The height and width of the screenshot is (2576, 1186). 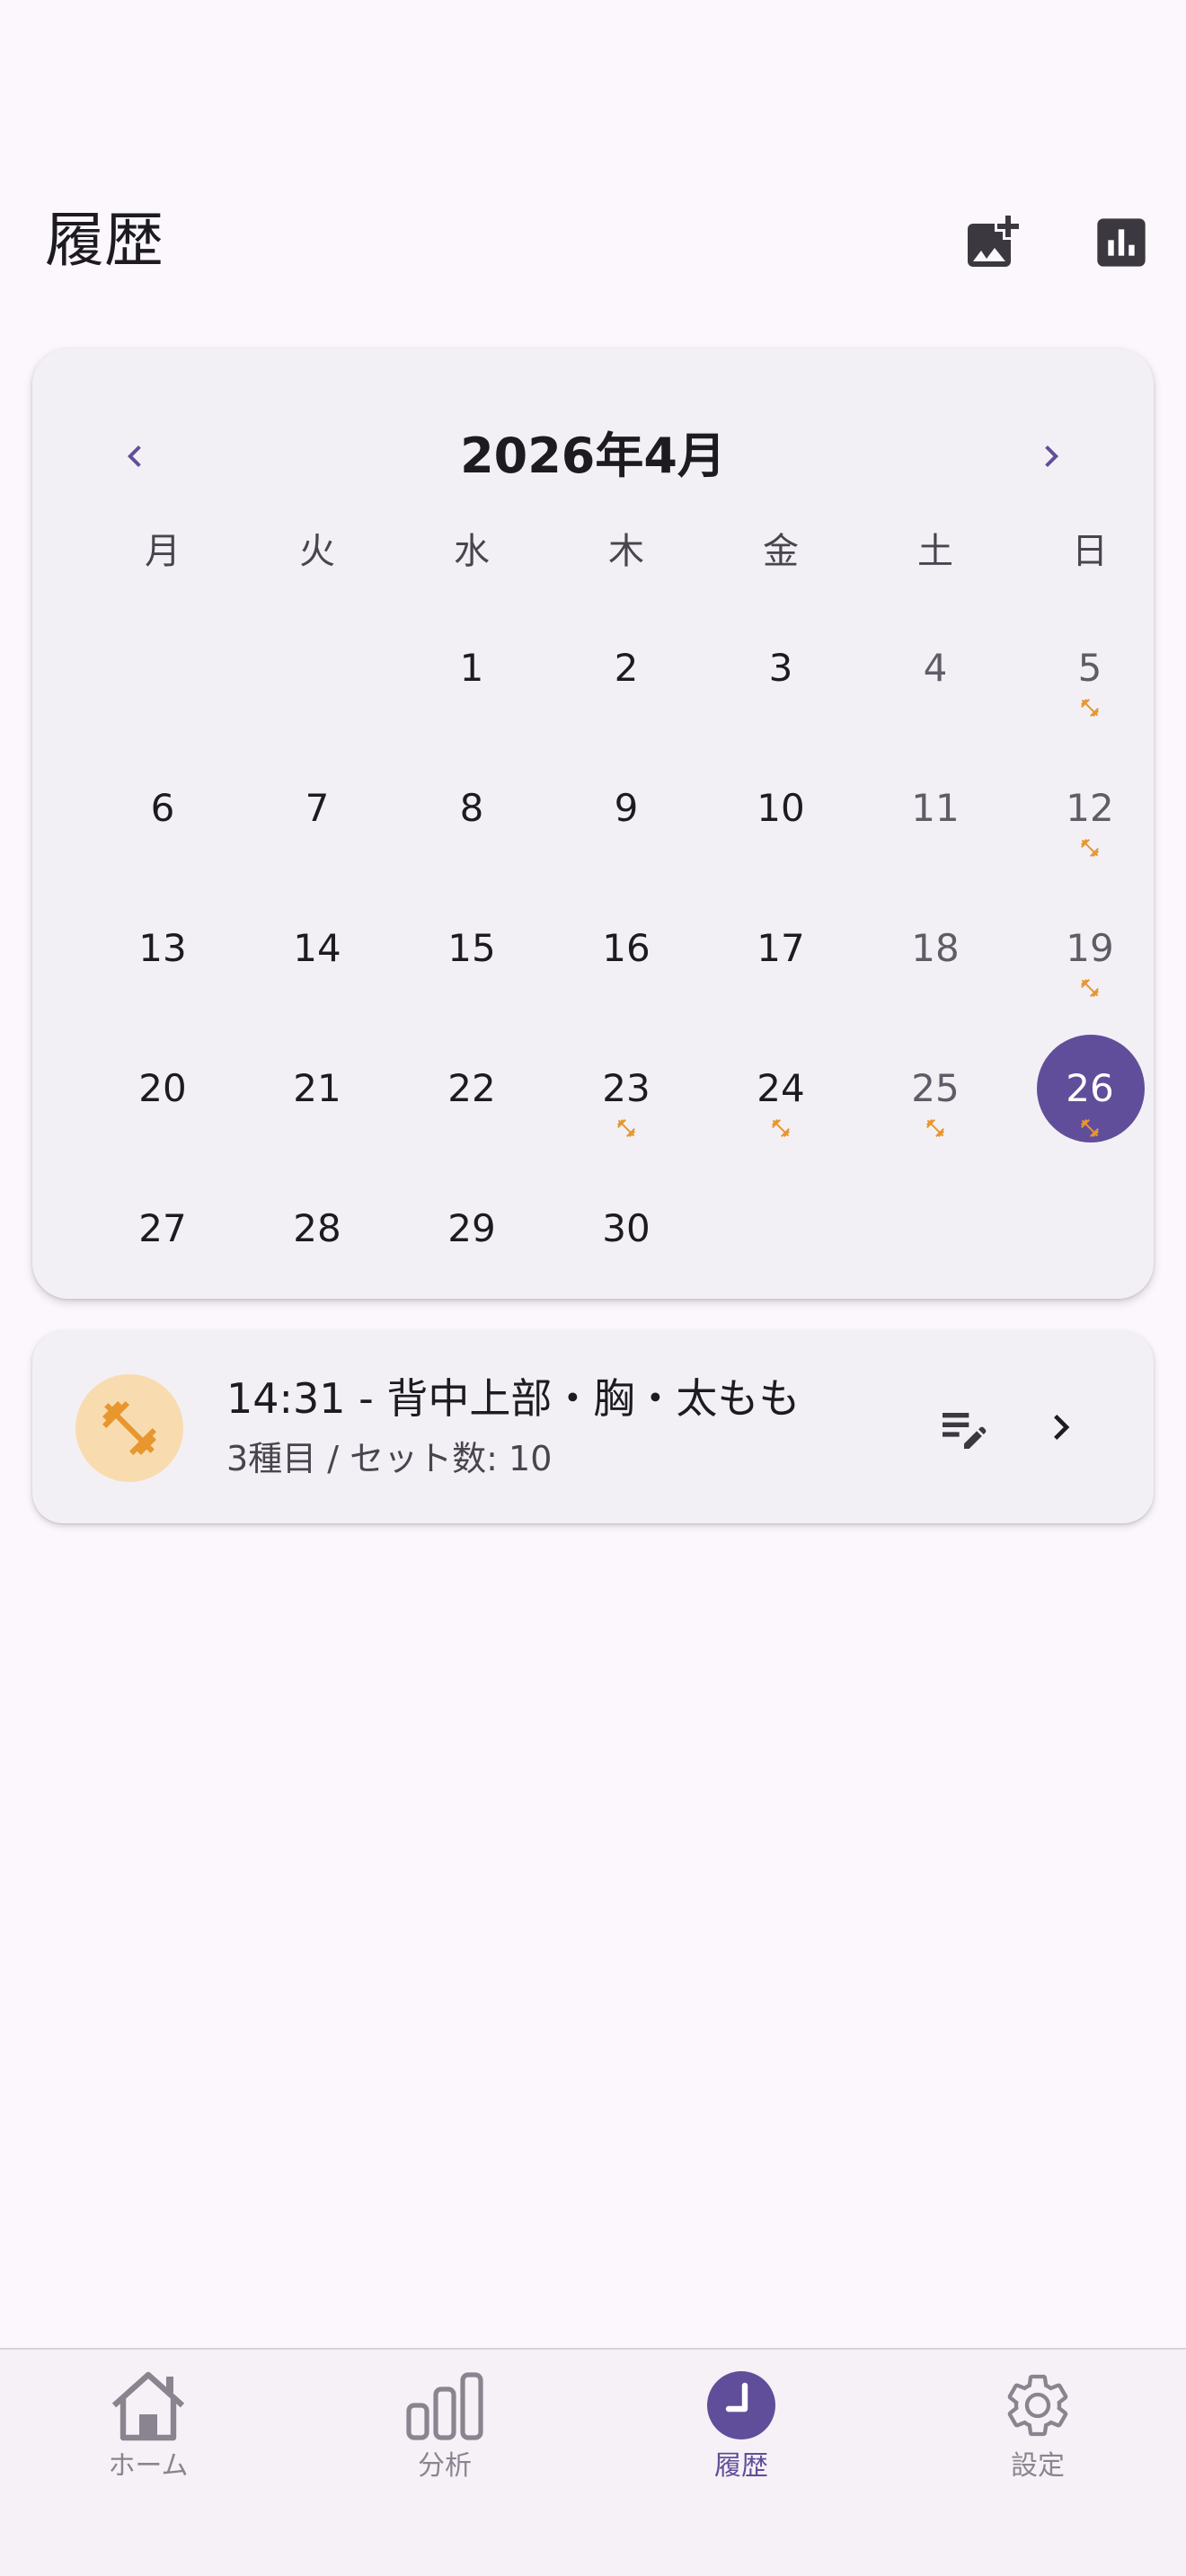 I want to click on calendar-day-25: 25, so click(x=935, y=1132).